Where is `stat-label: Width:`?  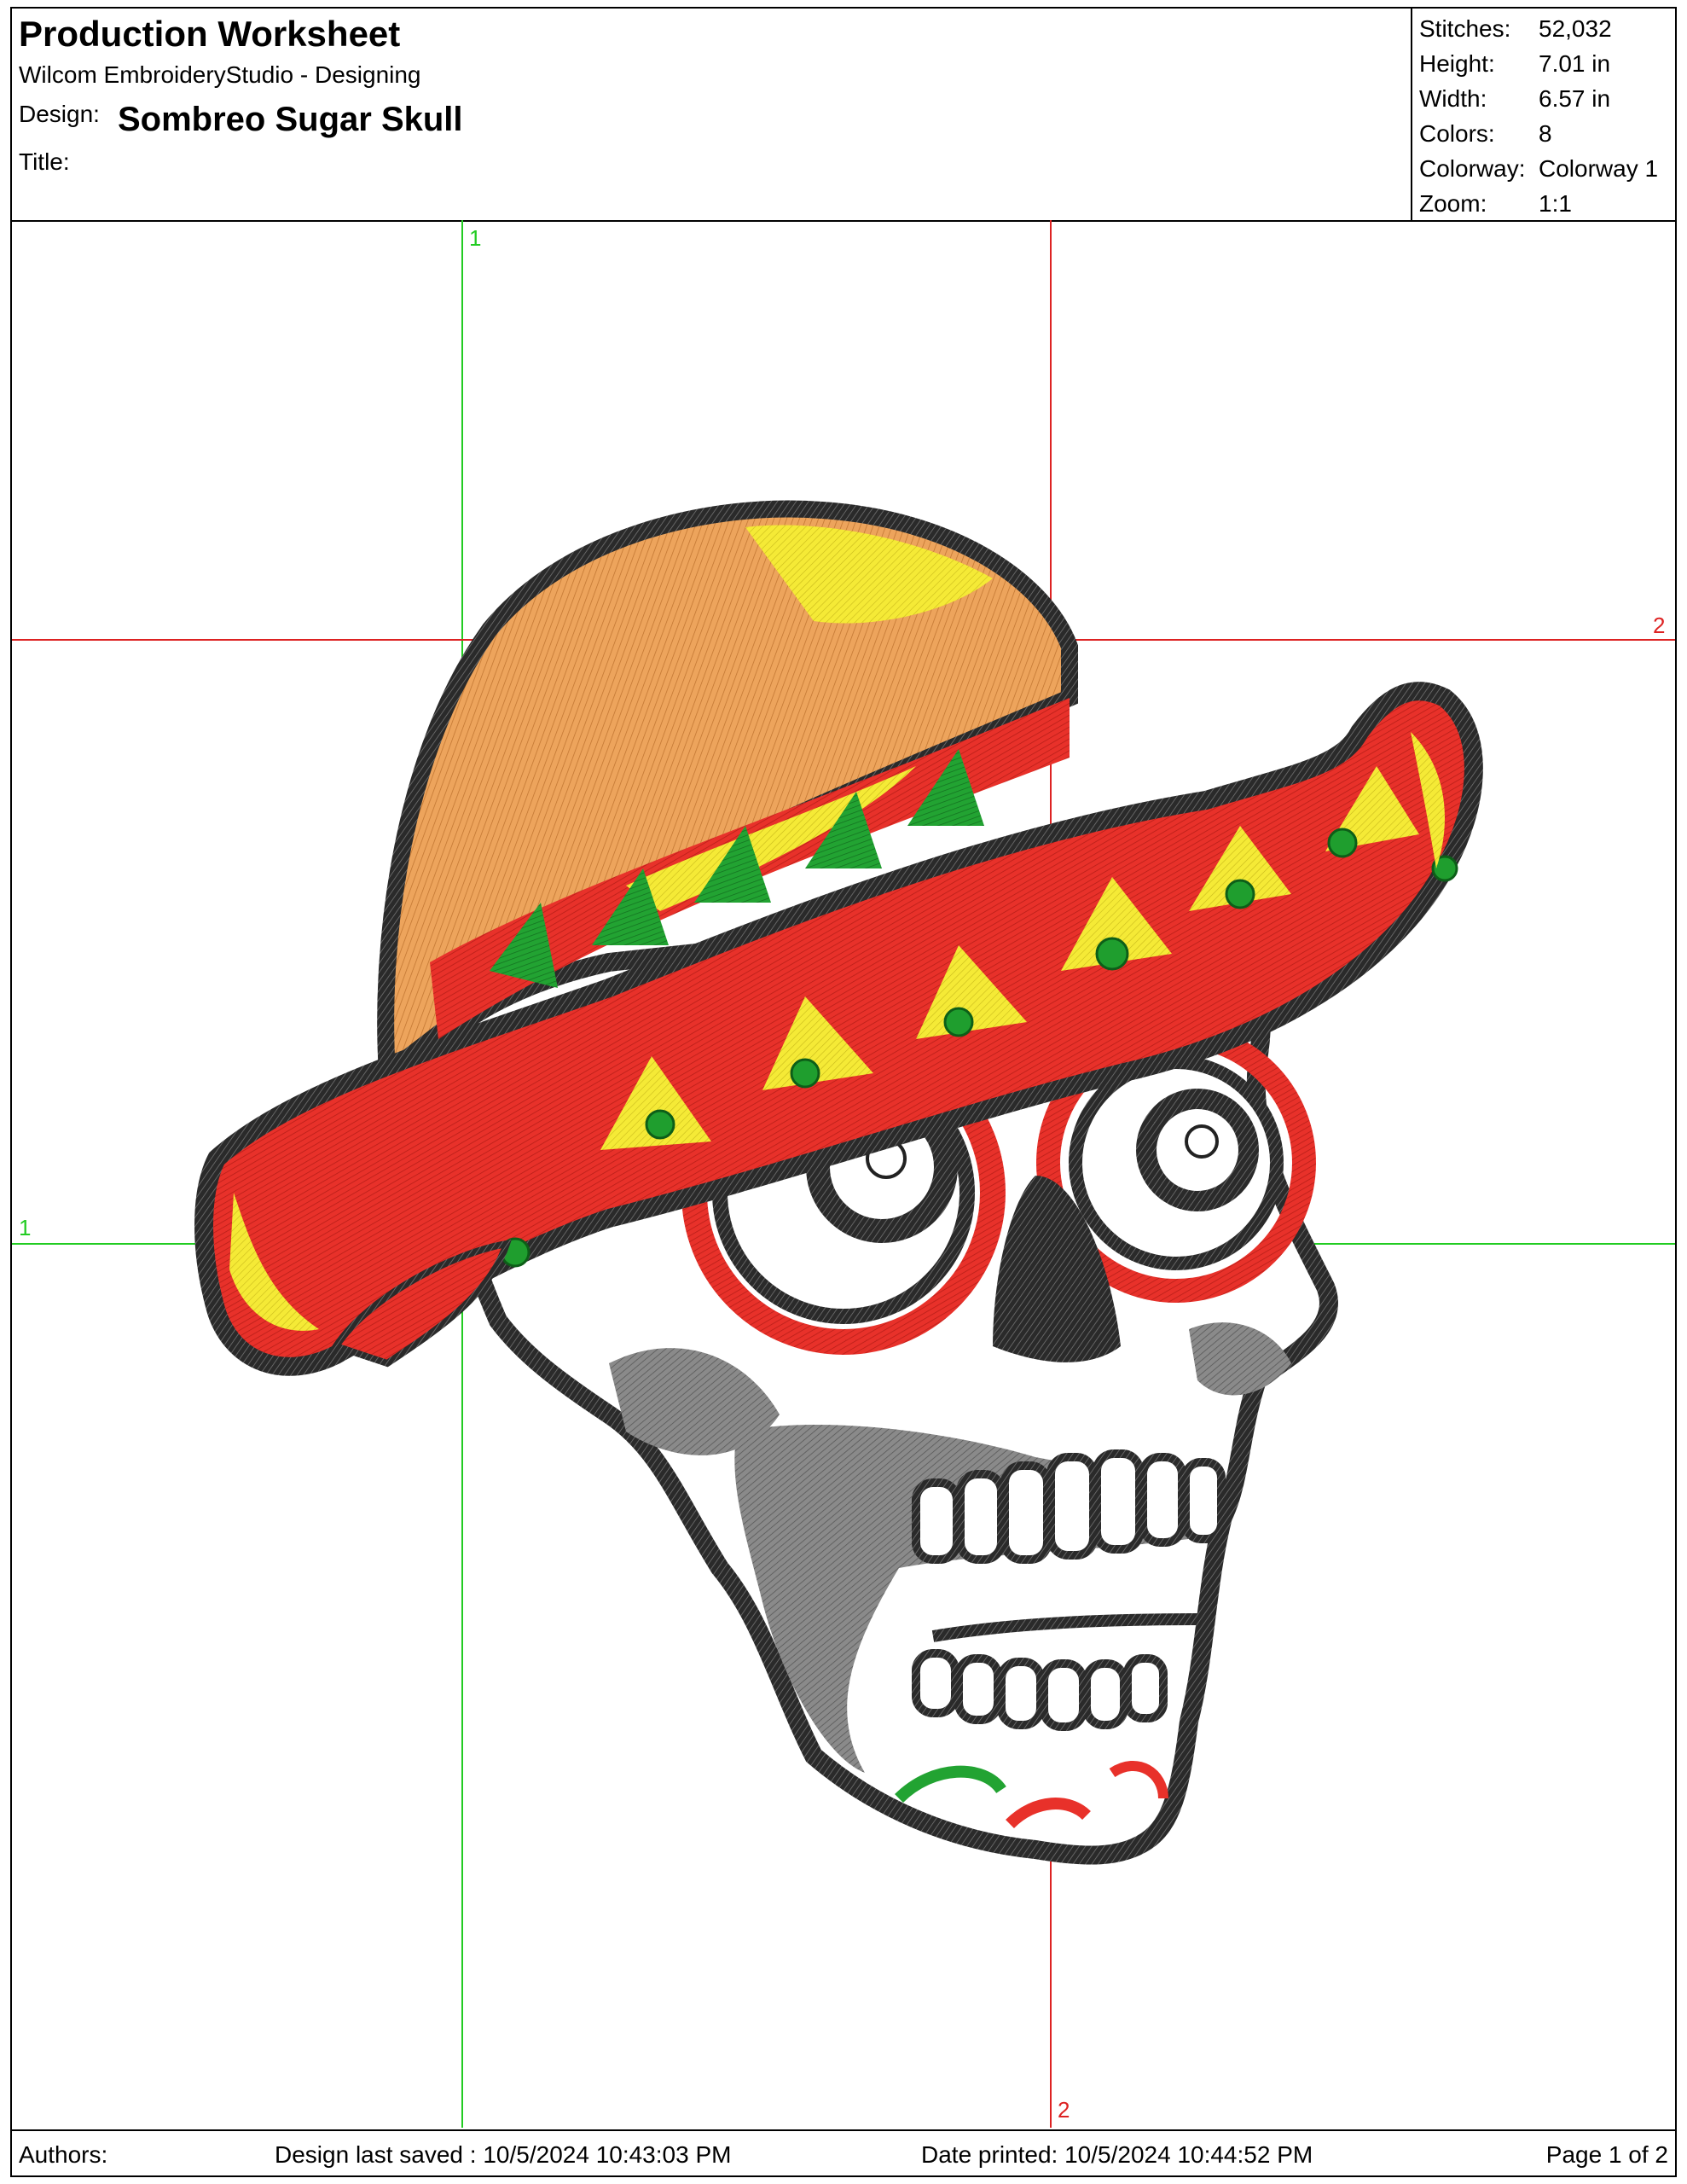 stat-label: Width: is located at coordinates (1453, 98).